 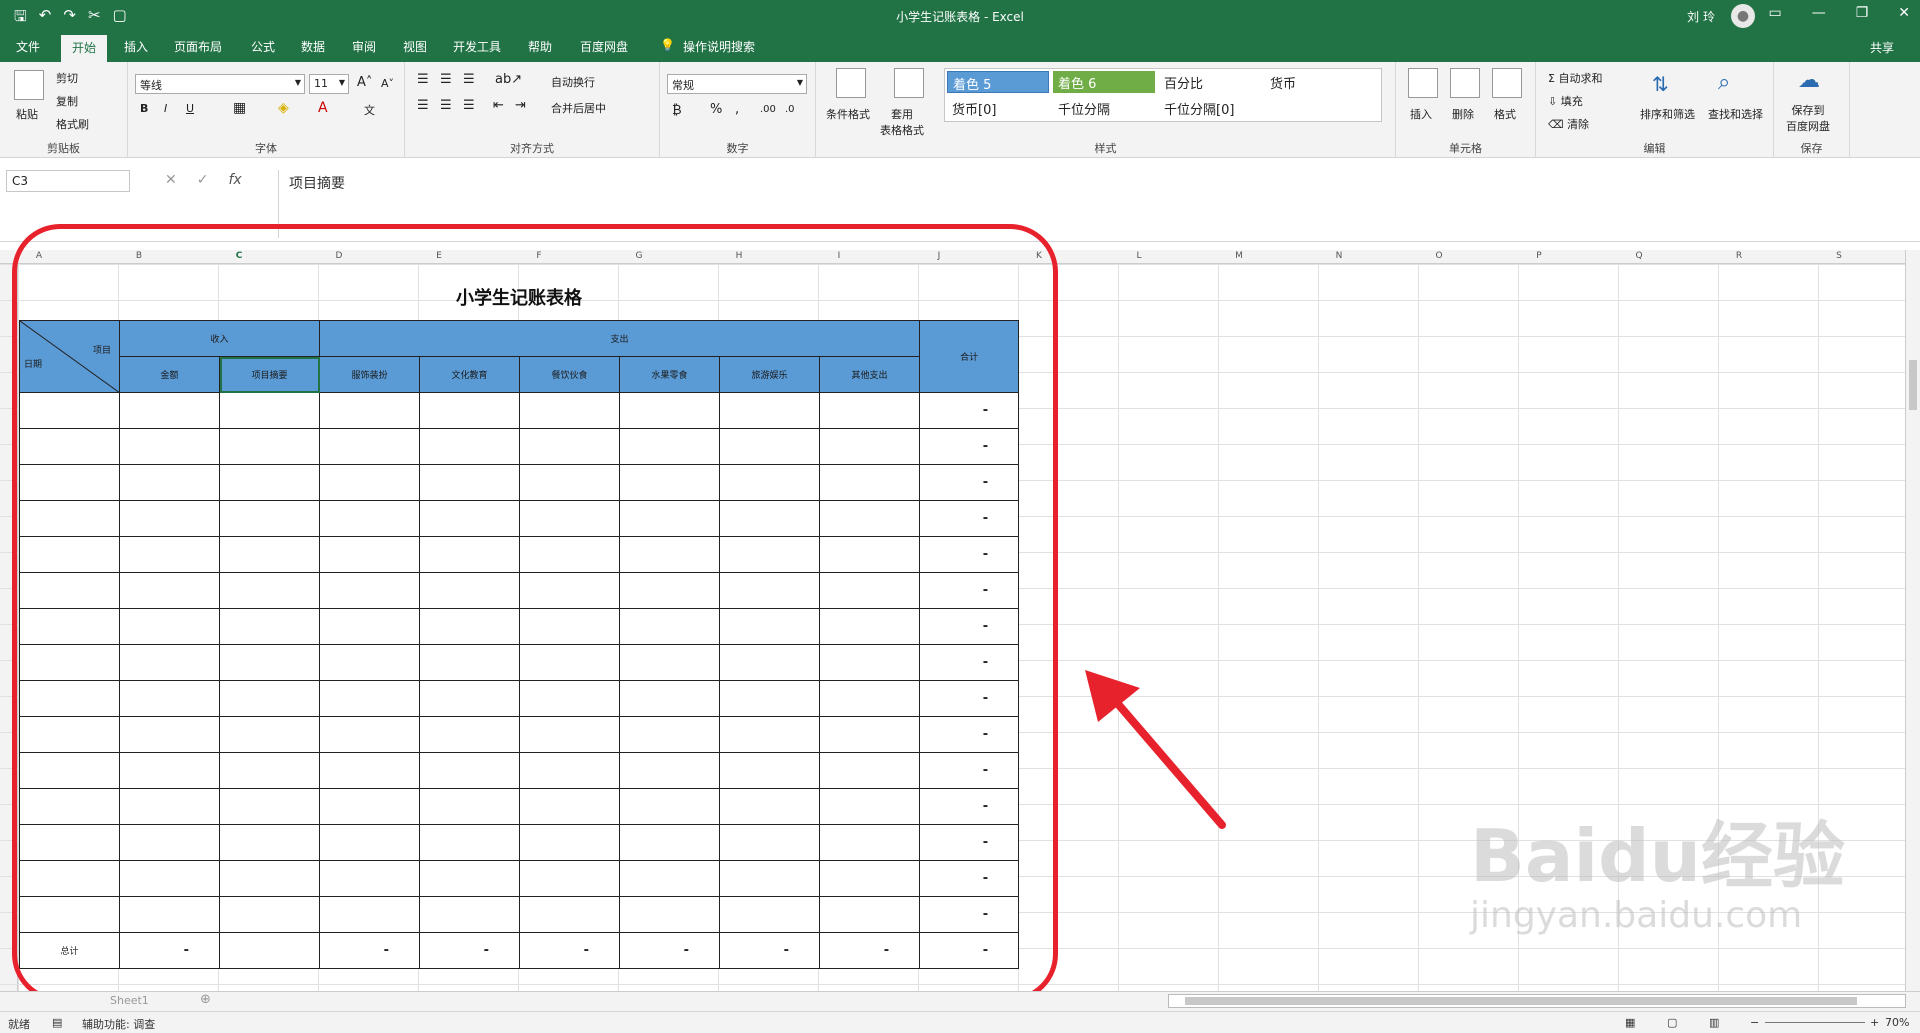 I want to click on normal-view-icon: ▦, so click(x=1630, y=1022).